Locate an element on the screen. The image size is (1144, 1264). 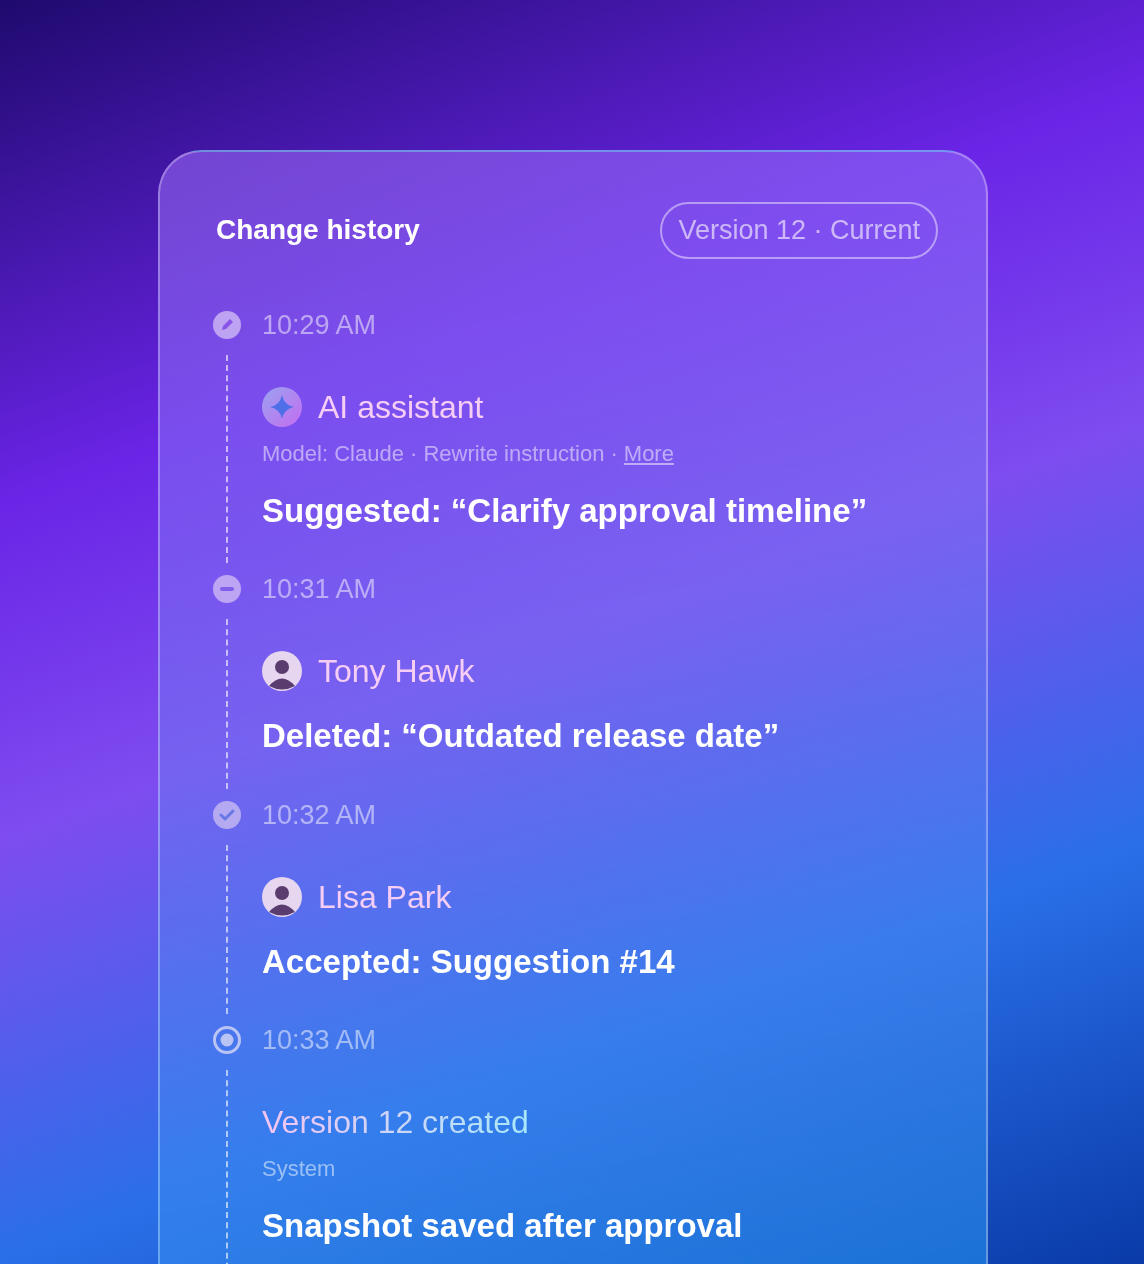
version-badge: Version 12 · Current is located at coordinates (799, 230).